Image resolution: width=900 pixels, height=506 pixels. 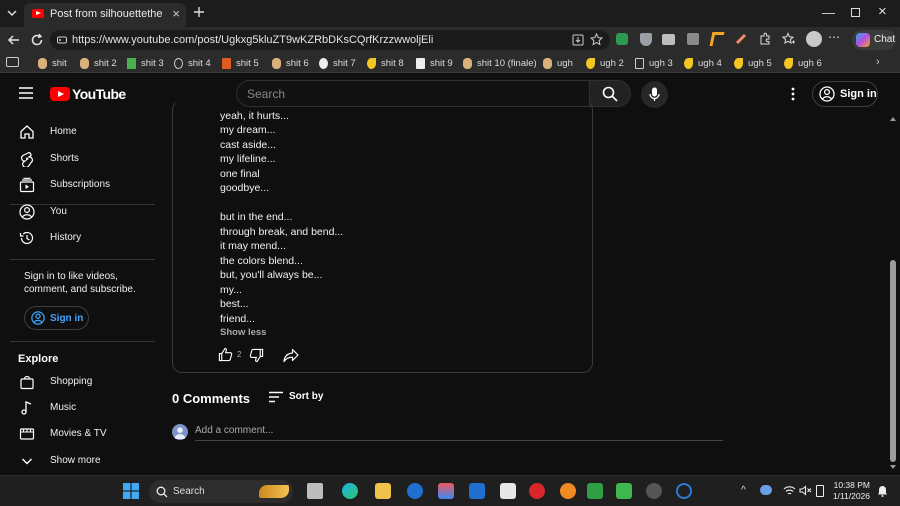 I want to click on bookmark-item: ugh 6, so click(x=803, y=63).